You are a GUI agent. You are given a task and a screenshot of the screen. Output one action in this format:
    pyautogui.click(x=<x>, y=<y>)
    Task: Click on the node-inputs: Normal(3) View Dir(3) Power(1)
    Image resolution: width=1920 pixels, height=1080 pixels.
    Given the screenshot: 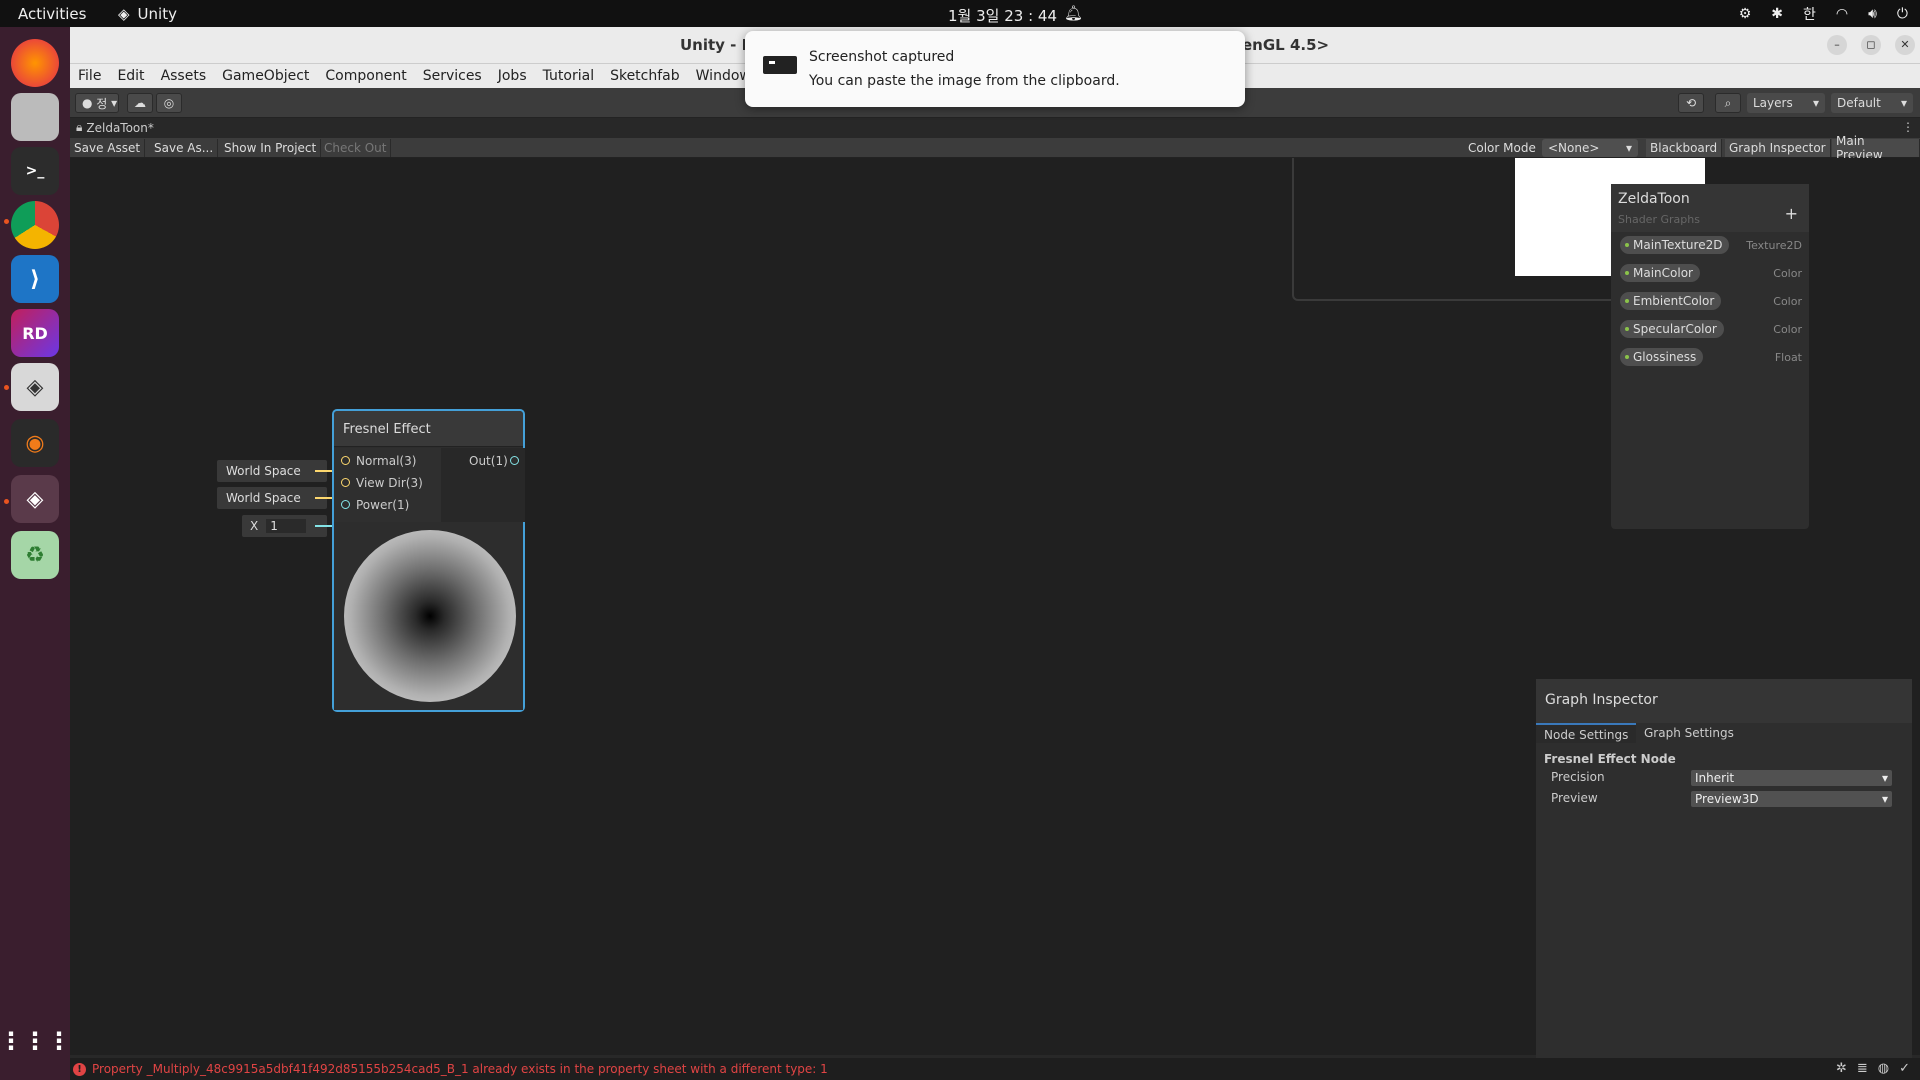 What is the action you would take?
    pyautogui.click(x=387, y=485)
    